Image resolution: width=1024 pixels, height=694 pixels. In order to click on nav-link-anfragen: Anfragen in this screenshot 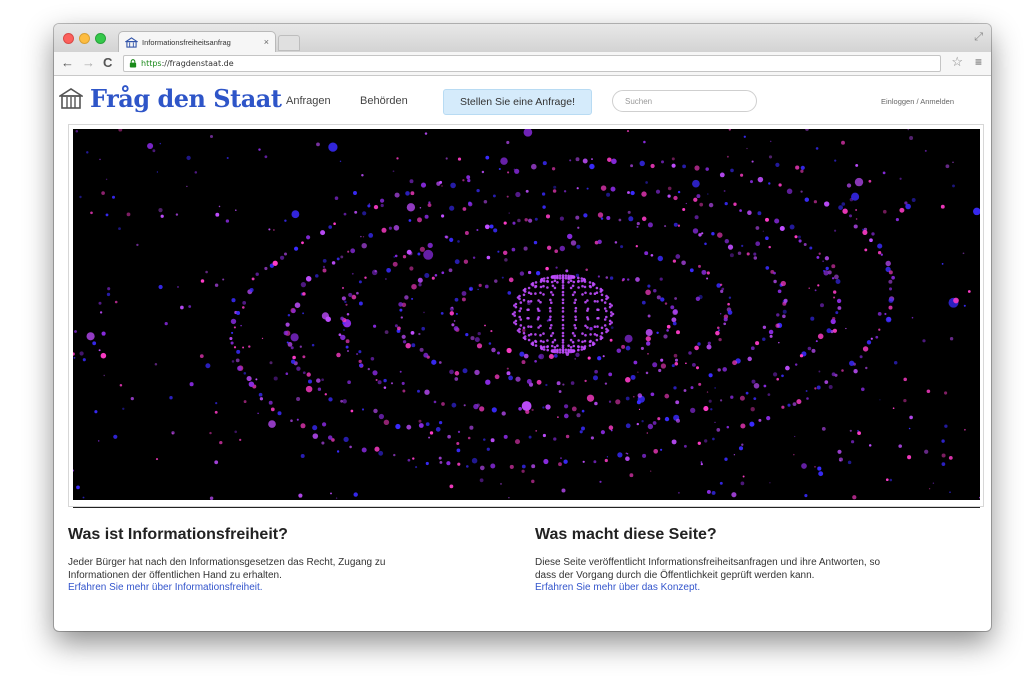, I will do `click(308, 101)`.